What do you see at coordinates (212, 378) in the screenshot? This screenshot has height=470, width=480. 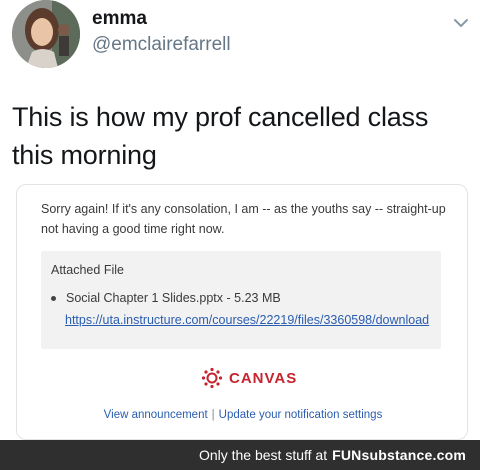 I see `canvas-logo-icon` at bounding box center [212, 378].